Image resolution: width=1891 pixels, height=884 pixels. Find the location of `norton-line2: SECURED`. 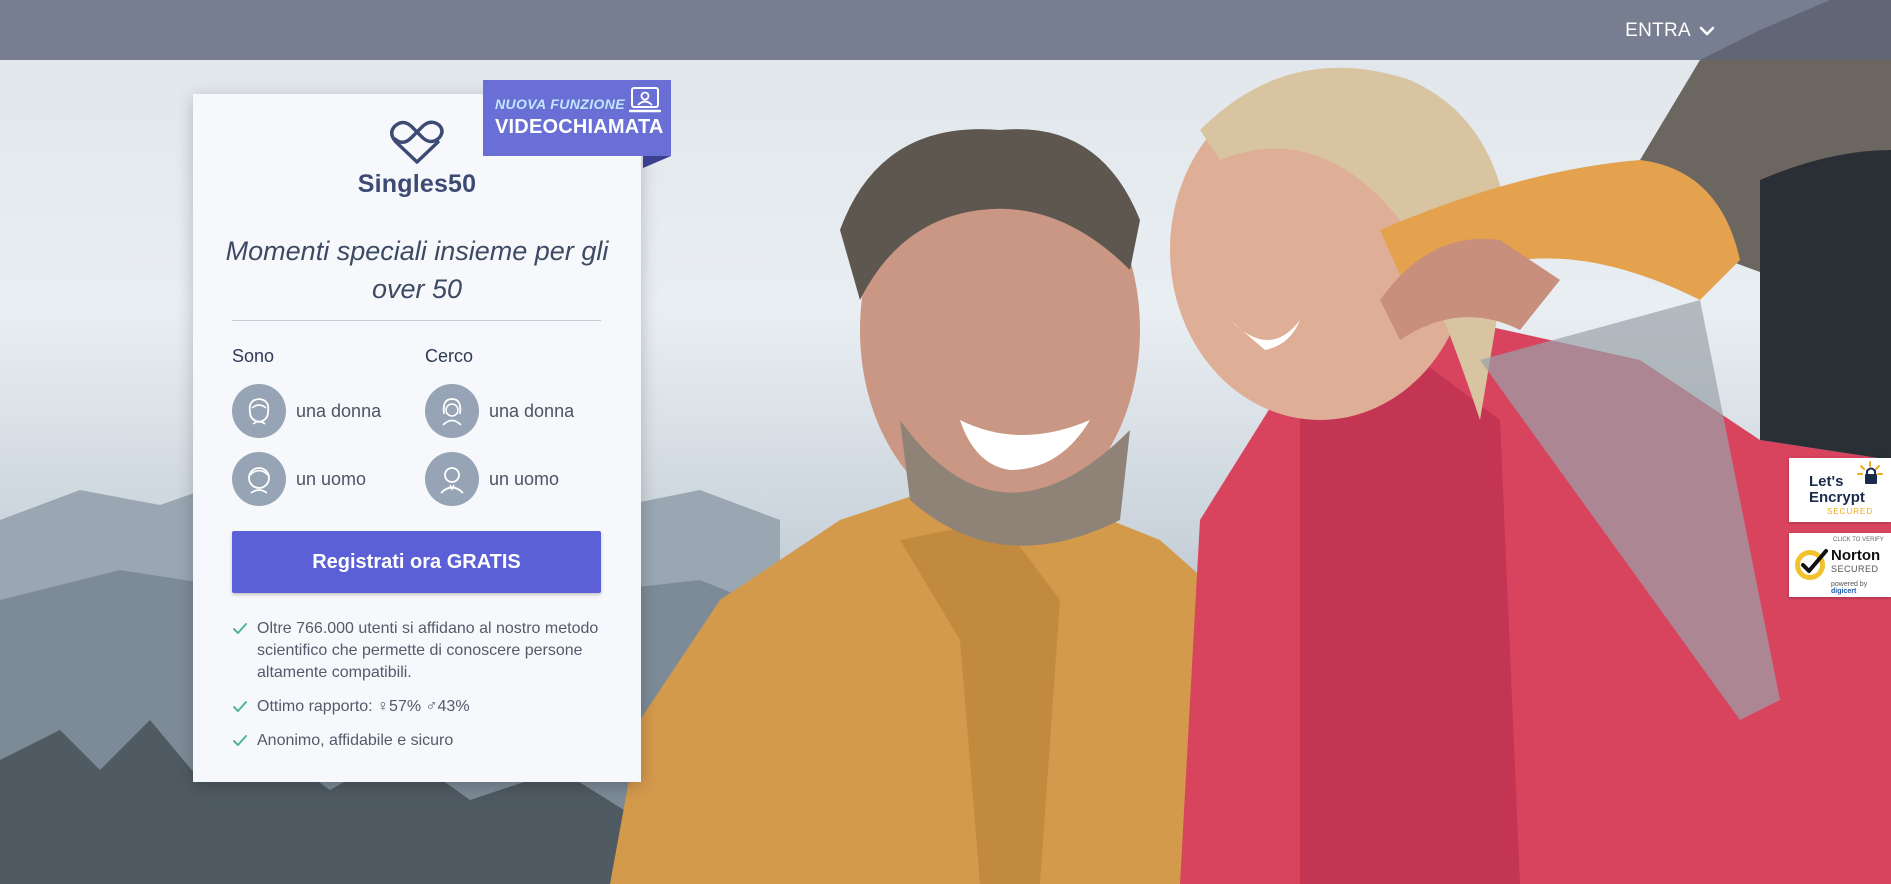

norton-line2: SECURED is located at coordinates (1855, 569).